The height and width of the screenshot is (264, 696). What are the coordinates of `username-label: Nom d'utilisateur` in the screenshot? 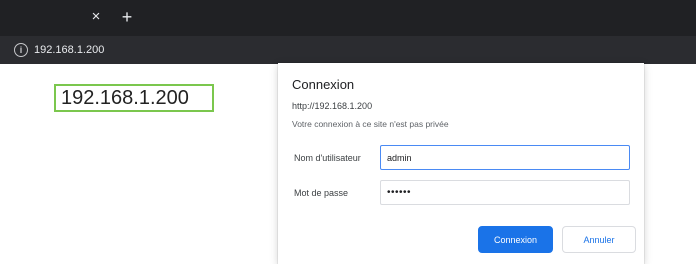 It's located at (327, 158).